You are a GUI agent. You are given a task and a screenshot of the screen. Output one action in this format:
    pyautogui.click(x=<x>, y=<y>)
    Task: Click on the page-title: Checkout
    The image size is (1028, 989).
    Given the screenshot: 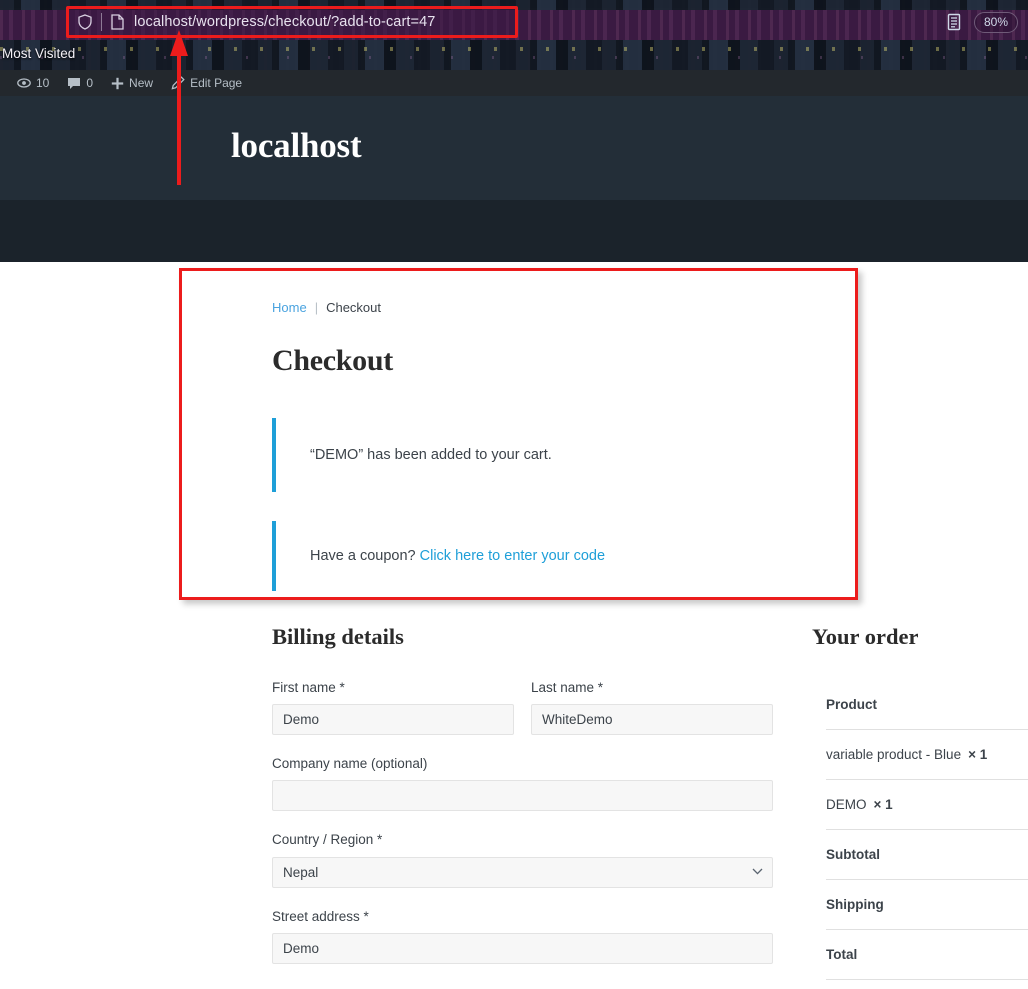 What is the action you would take?
    pyautogui.click(x=332, y=360)
    